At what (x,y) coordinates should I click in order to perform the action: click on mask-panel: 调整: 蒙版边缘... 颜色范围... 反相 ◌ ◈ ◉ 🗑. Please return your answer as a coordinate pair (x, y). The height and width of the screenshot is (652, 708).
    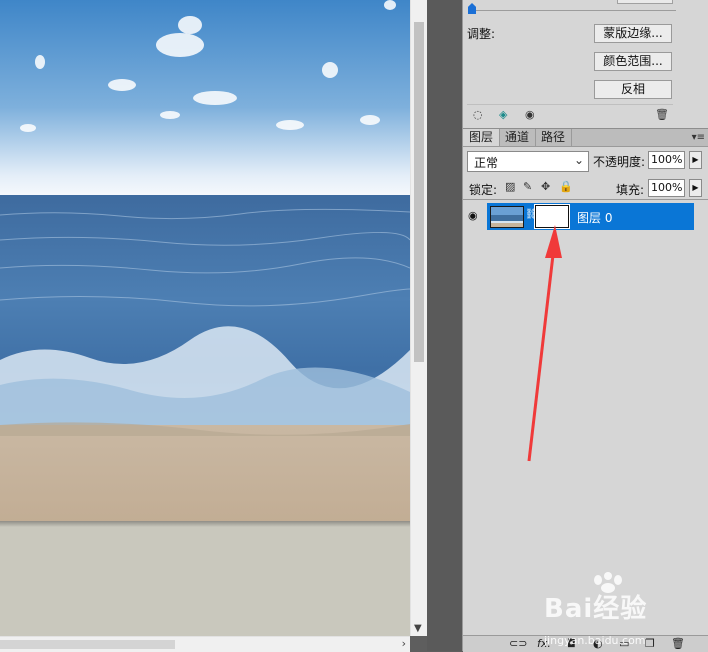
    Looking at the image, I should click on (585, 63).